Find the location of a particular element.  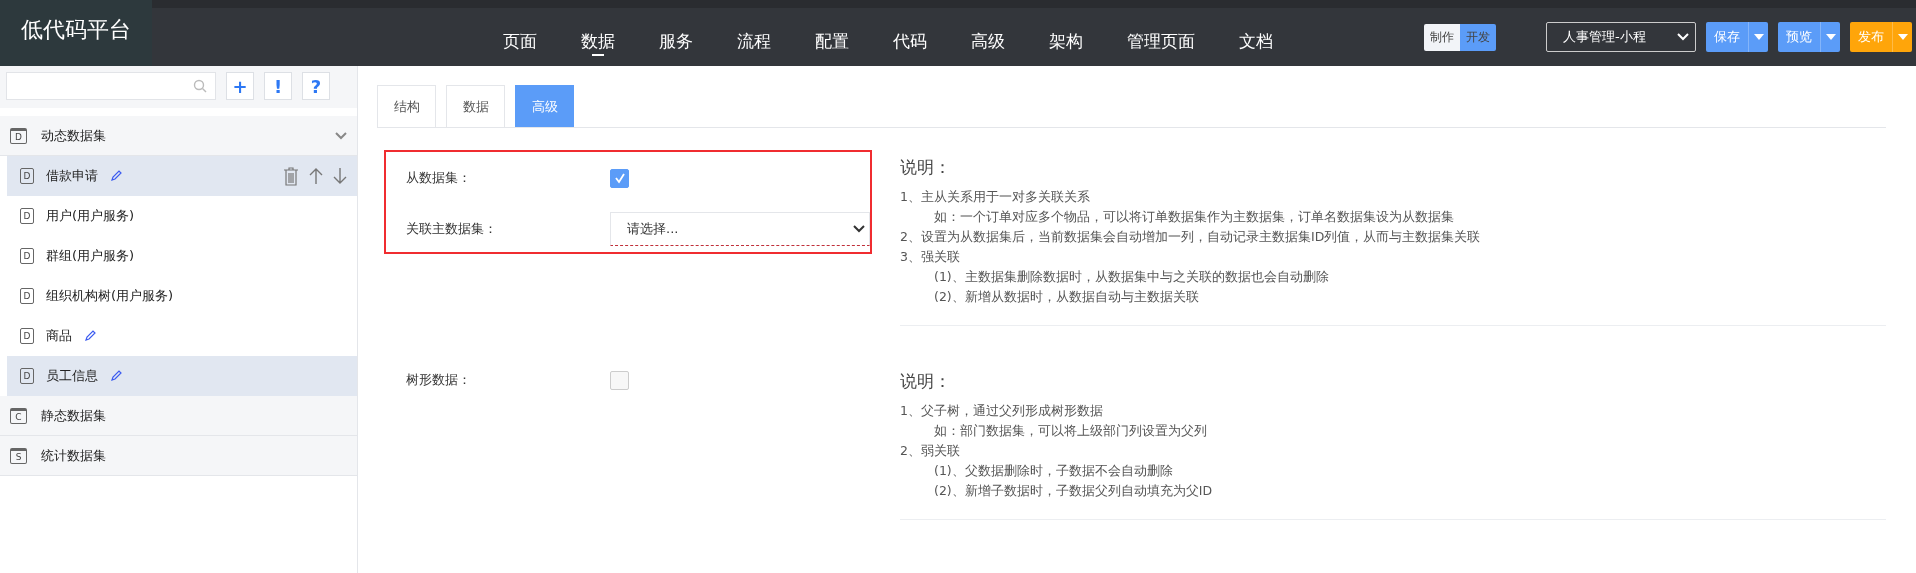

search-icon is located at coordinates (200, 86).